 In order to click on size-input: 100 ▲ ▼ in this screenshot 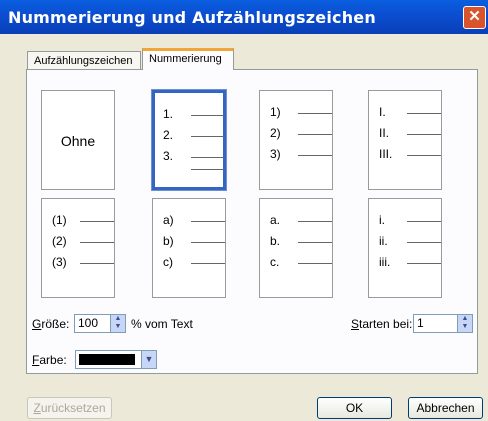, I will do `click(100, 323)`.